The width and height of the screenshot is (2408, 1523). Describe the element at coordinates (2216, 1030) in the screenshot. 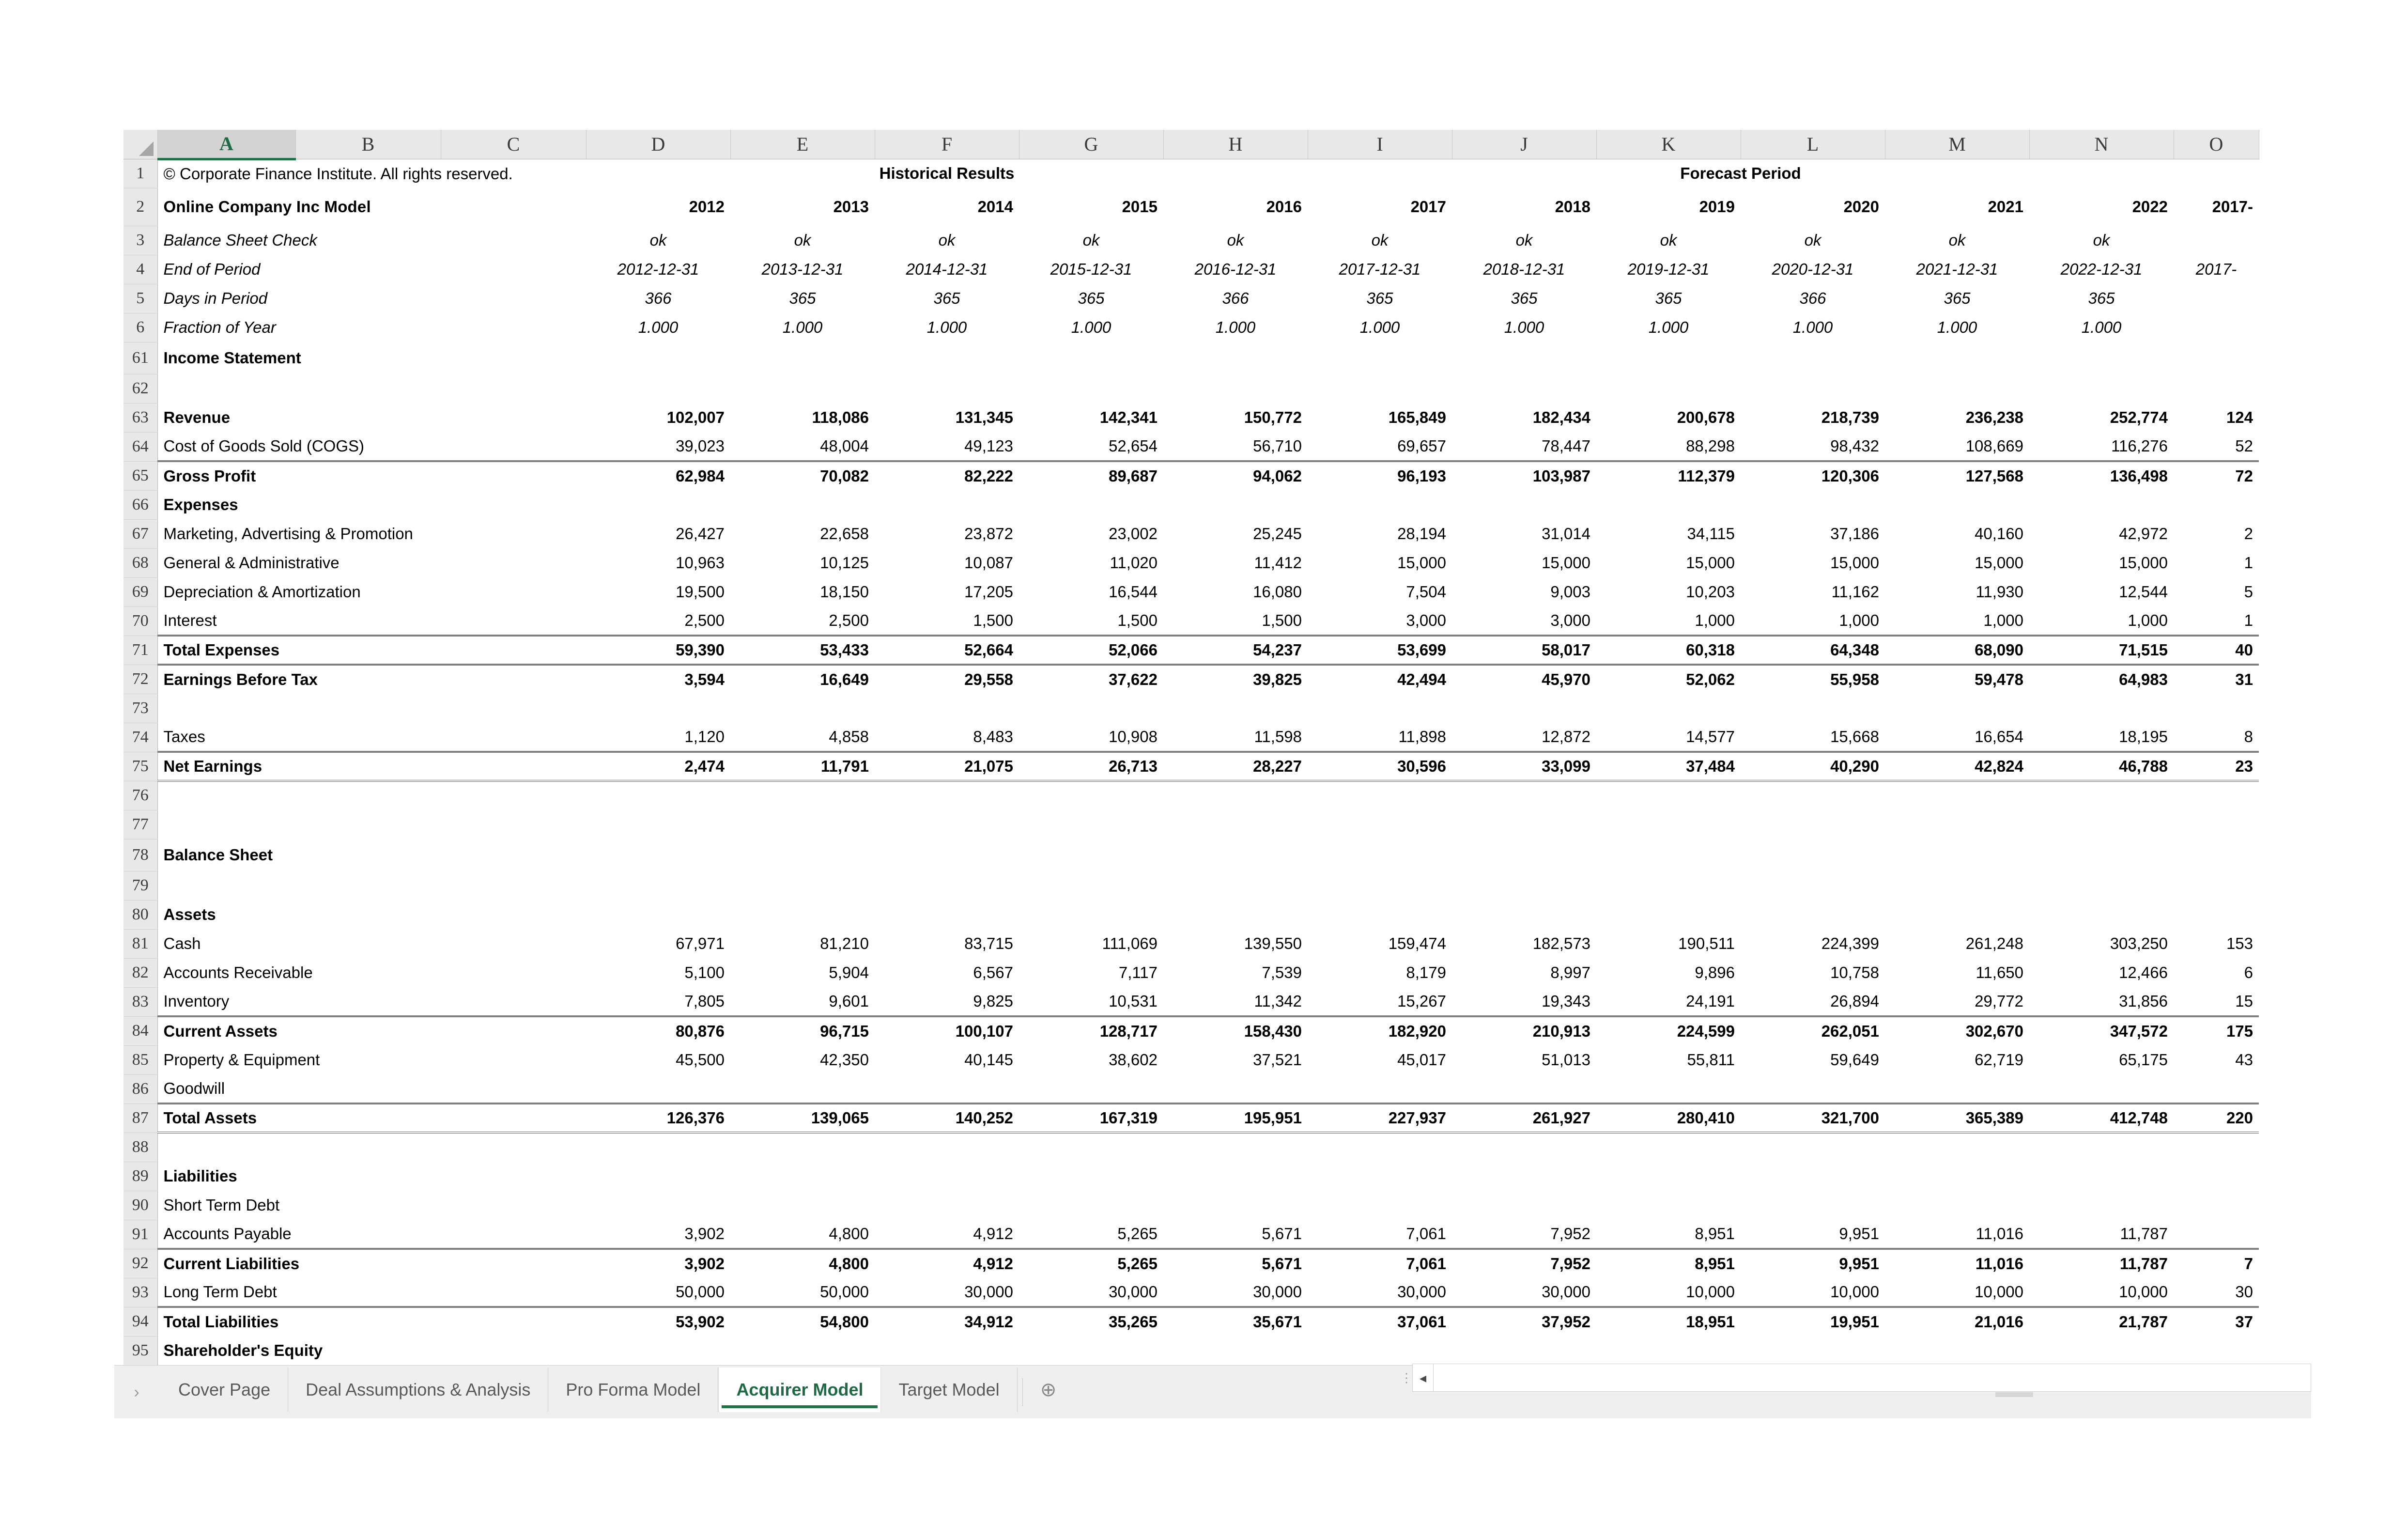

I see `cell-value-cutoff: 175` at that location.